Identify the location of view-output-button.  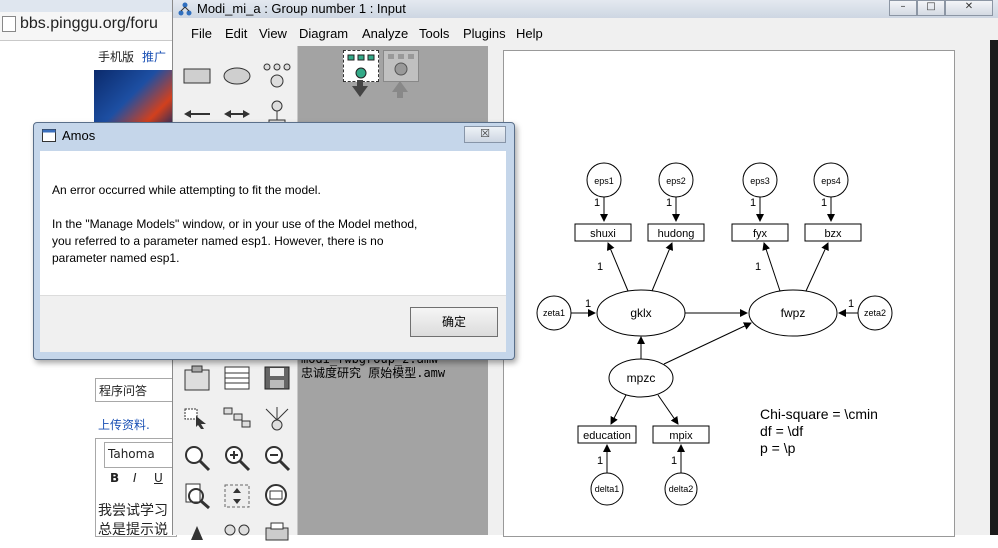
(401, 66).